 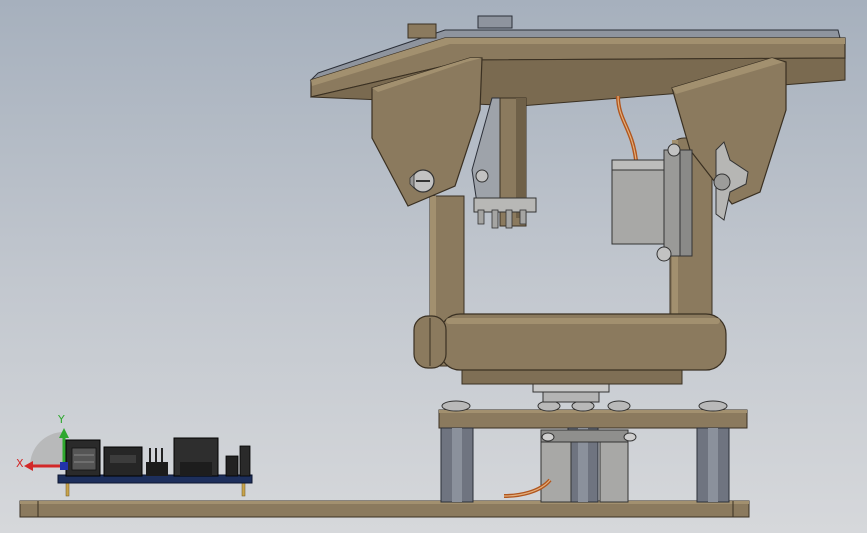 What do you see at coordinates (61, 419) in the screenshot?
I see `y-axis-label: Y` at bounding box center [61, 419].